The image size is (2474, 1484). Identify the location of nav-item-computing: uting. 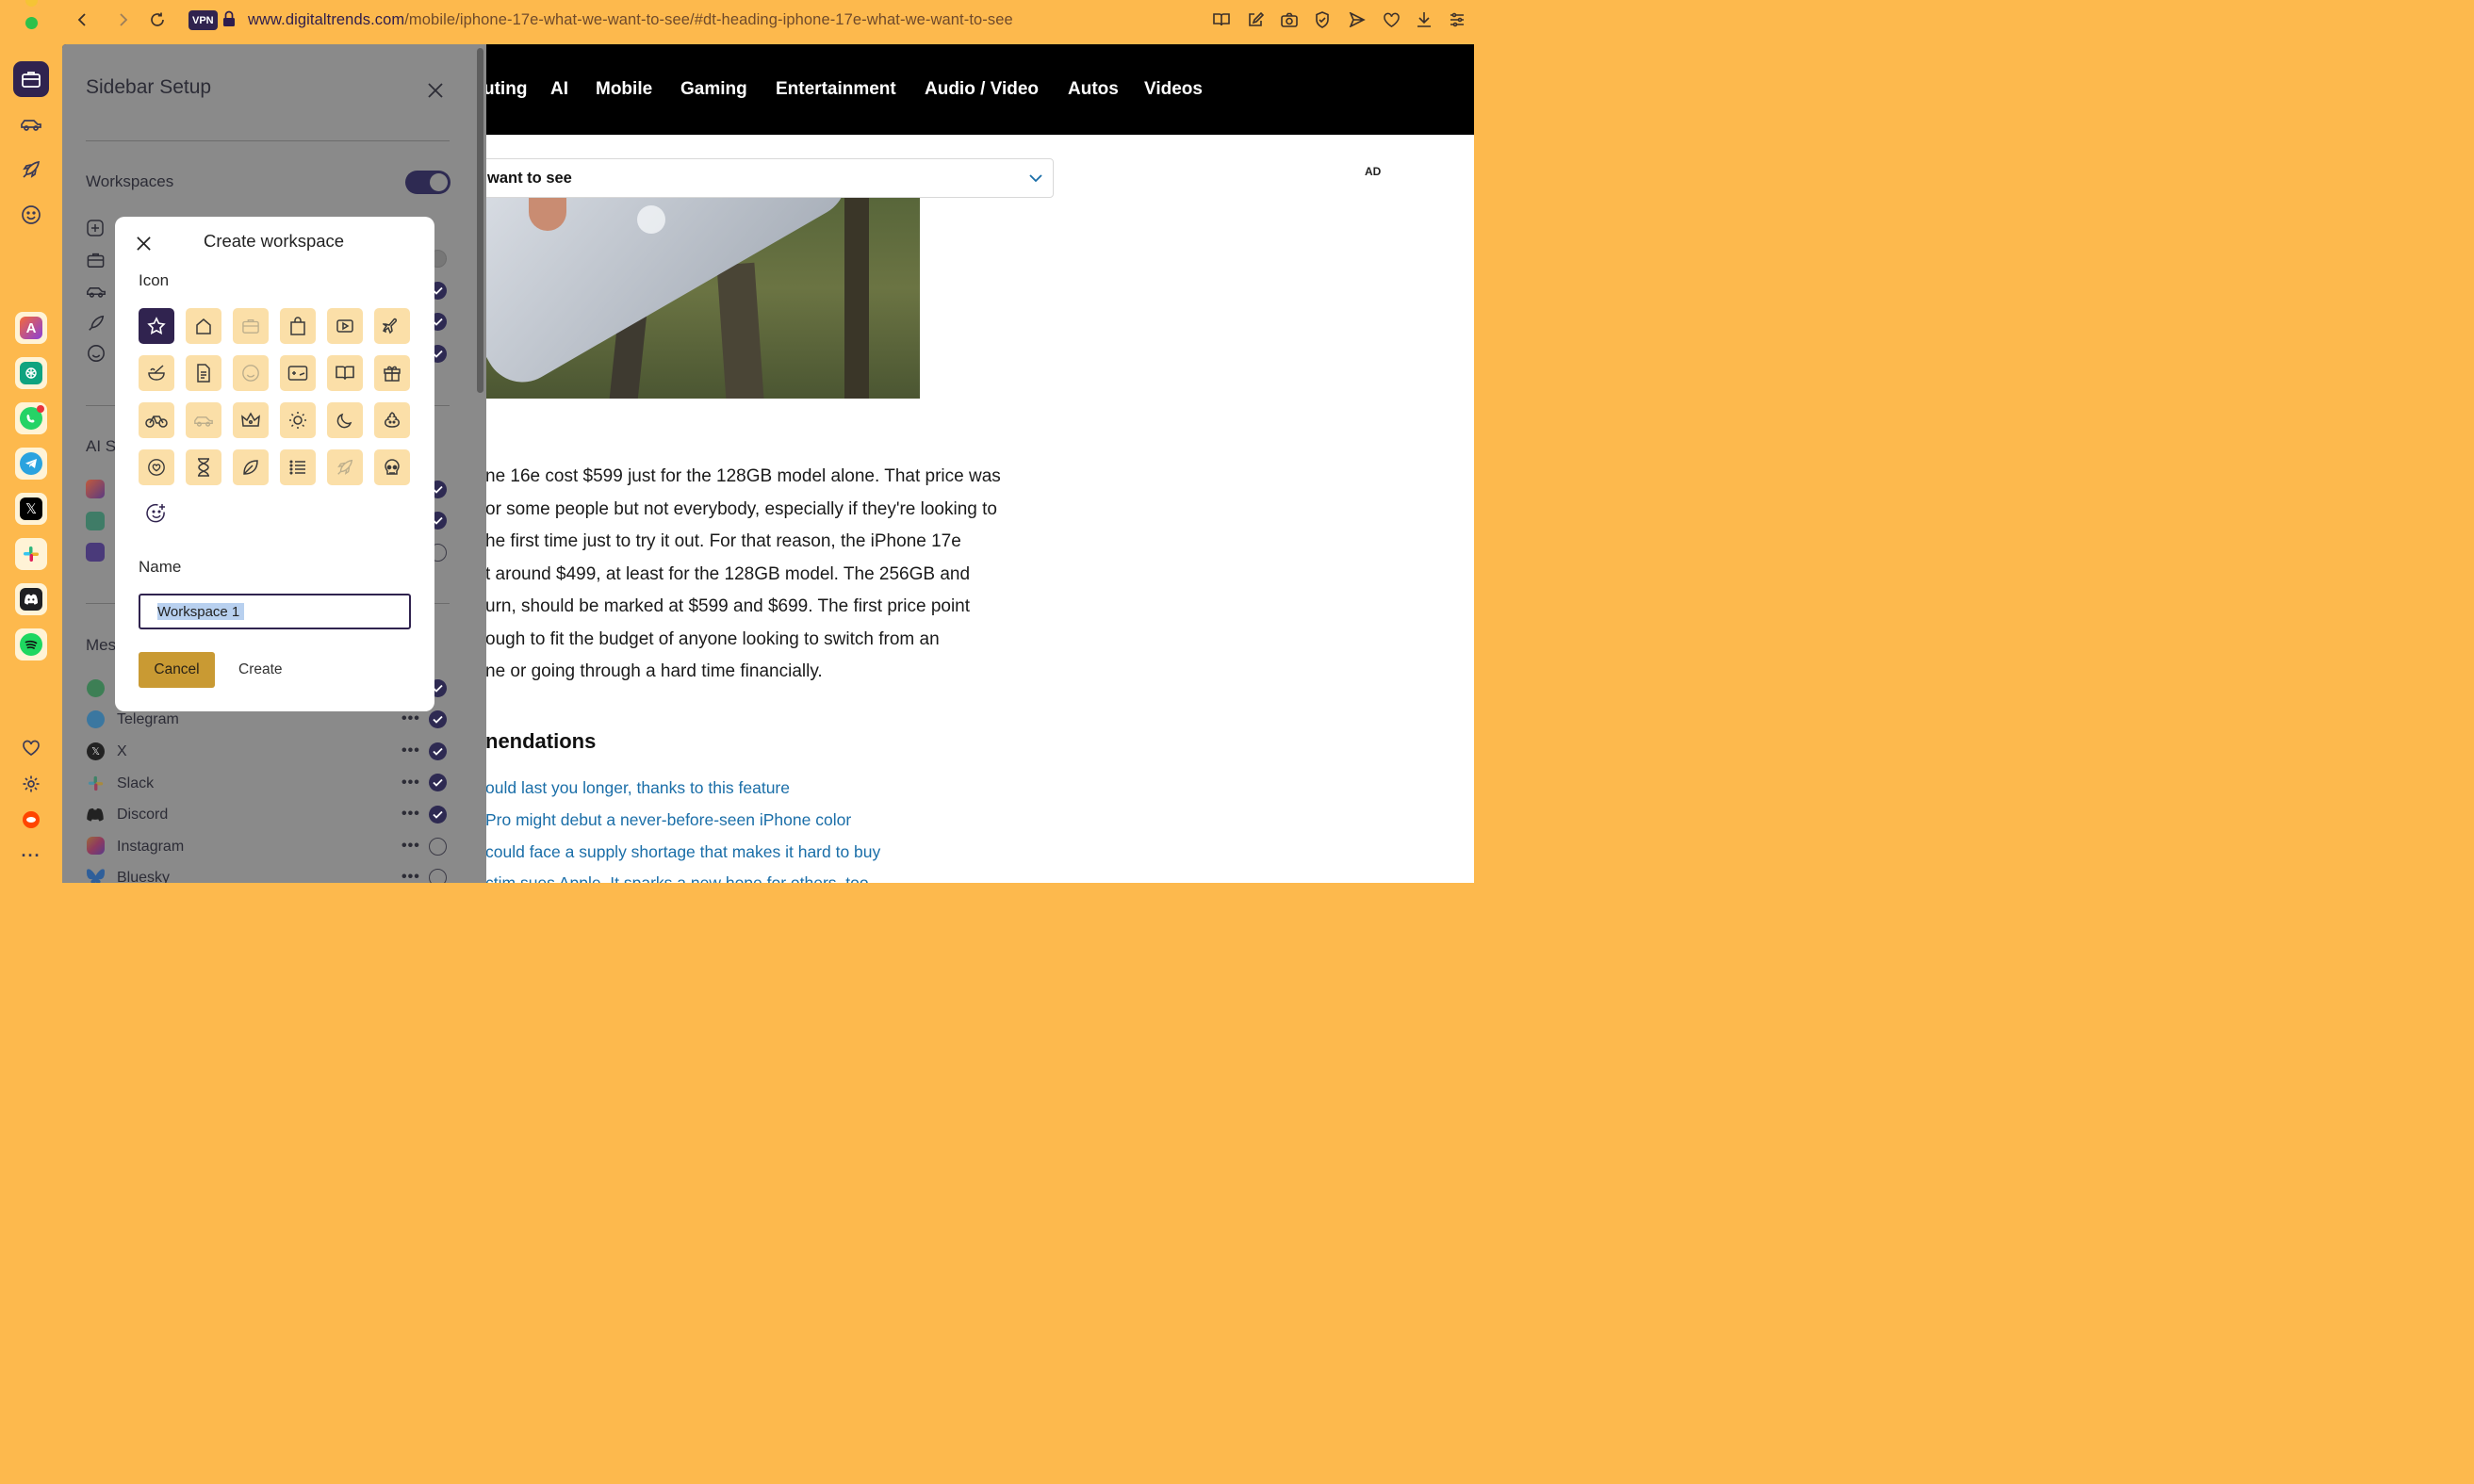
(505, 89).